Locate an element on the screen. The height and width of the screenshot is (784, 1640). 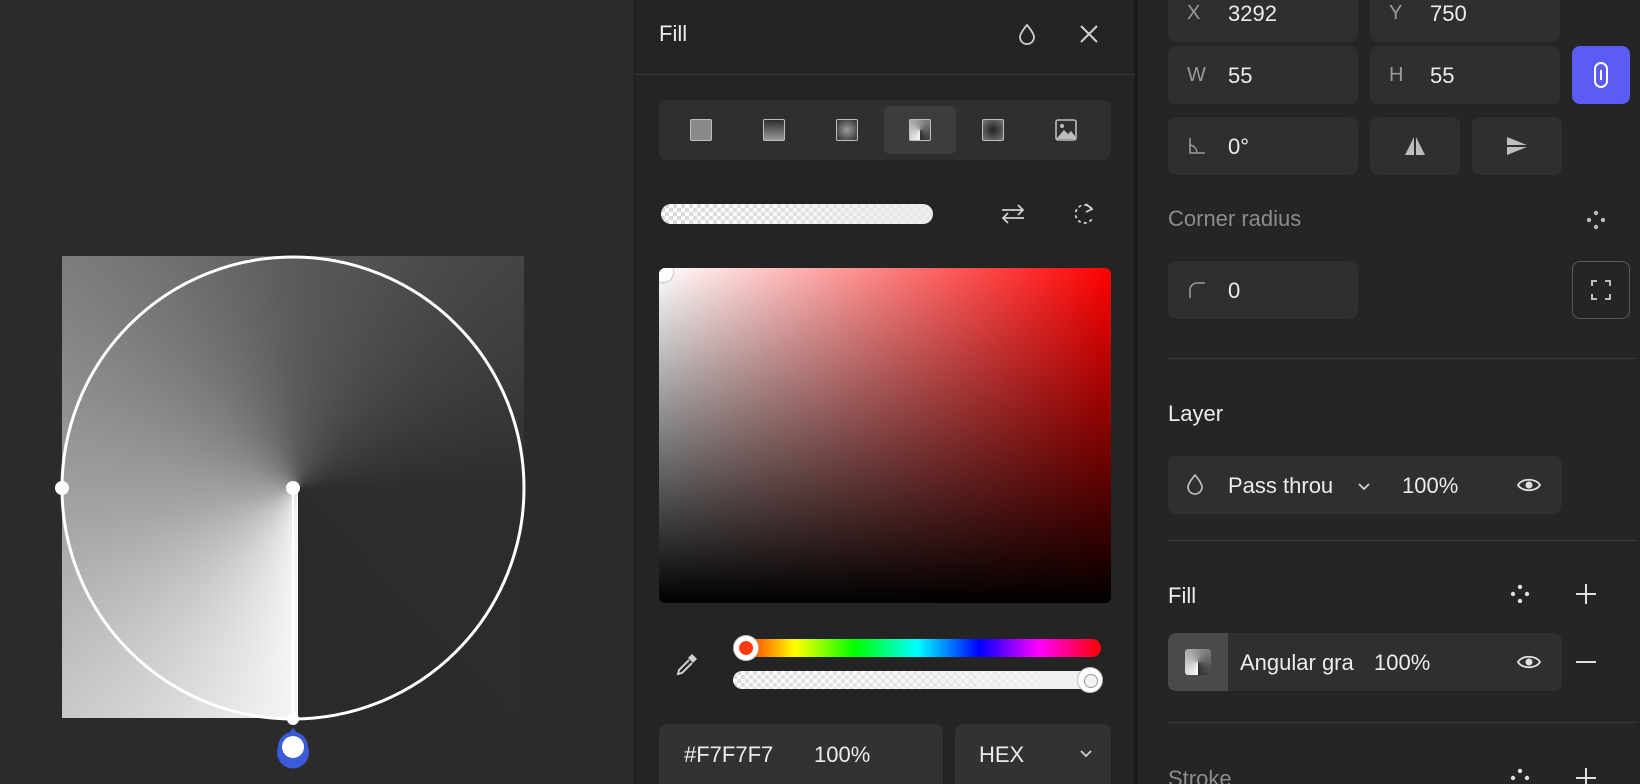
hex-opacity: 100% is located at coordinates (842, 755).